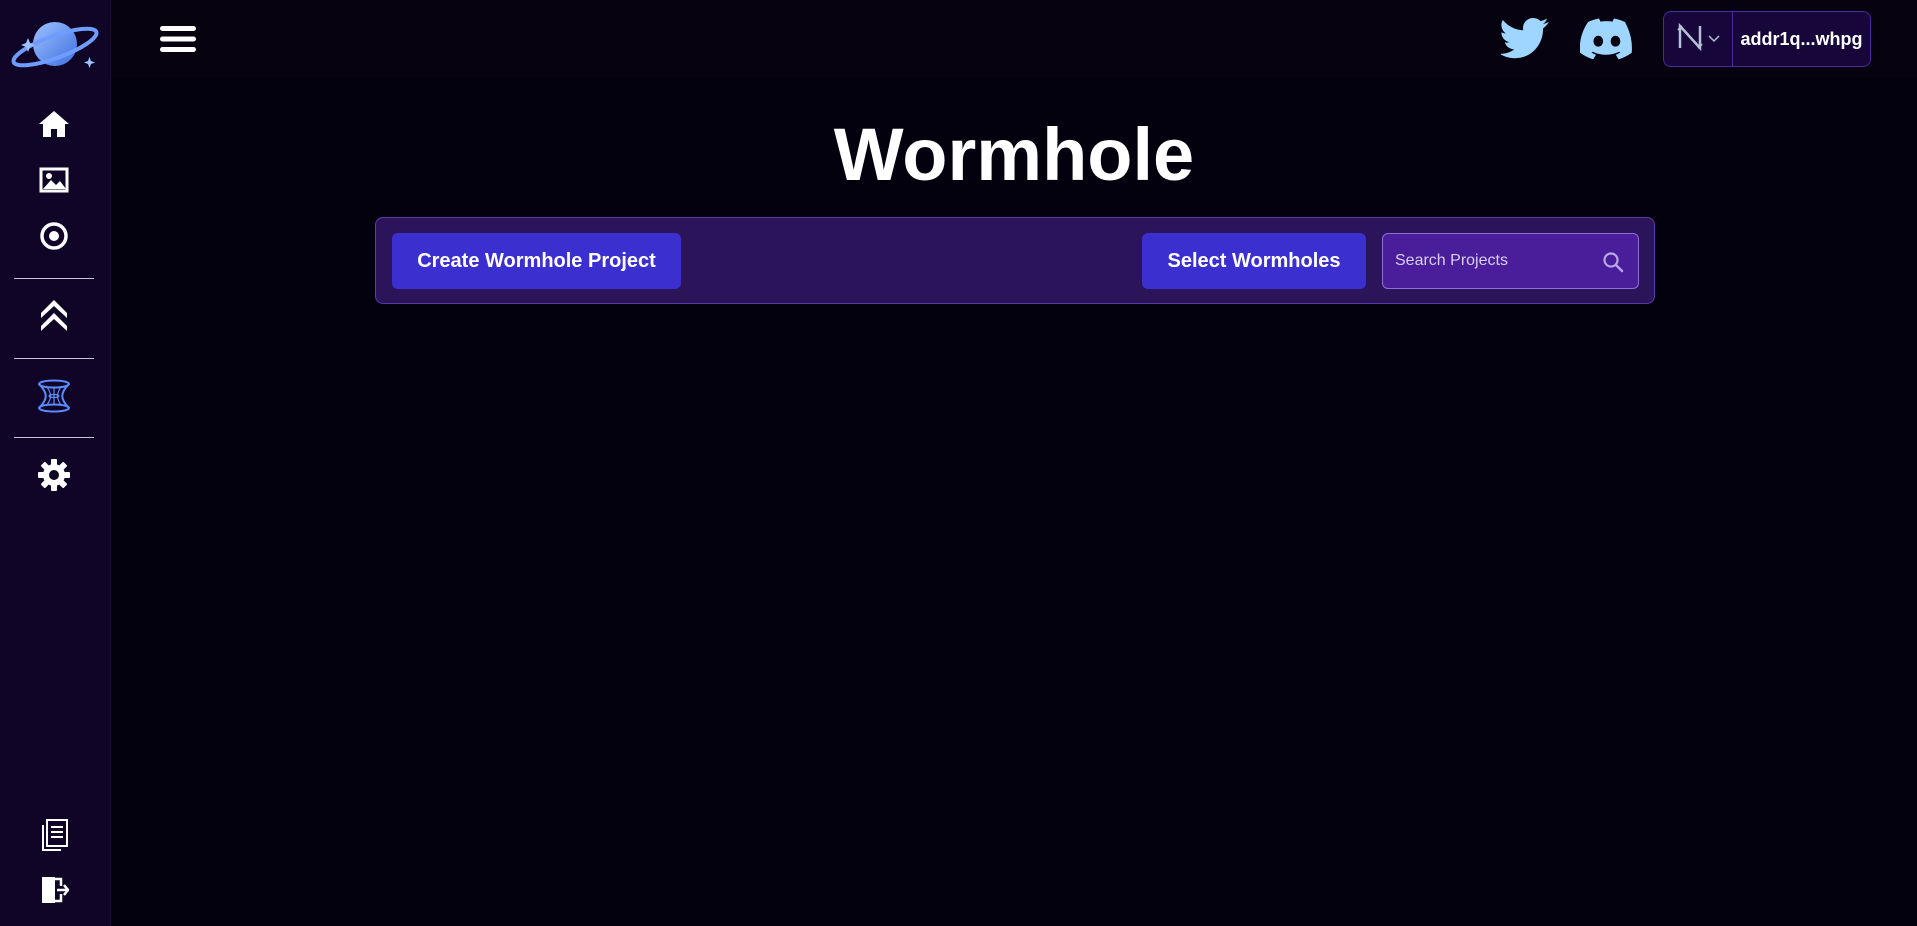  I want to click on twitter-icon, so click(1525, 41).